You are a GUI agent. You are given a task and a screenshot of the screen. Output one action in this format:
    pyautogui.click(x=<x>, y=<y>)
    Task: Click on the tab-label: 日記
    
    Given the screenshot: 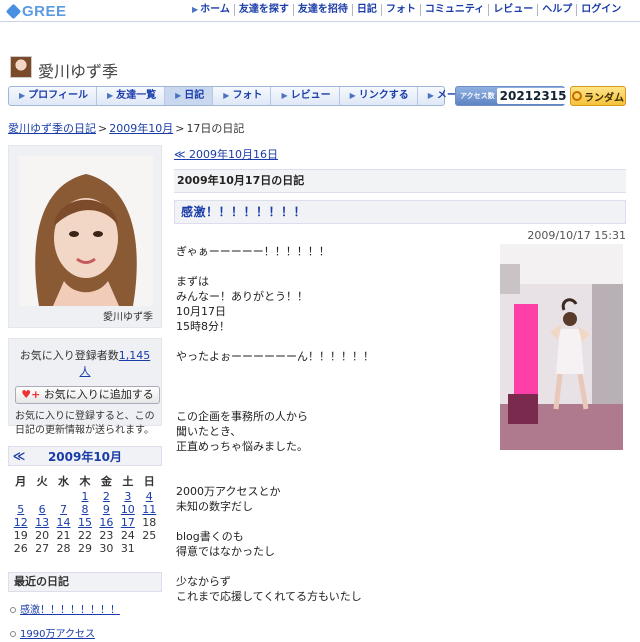 What is the action you would take?
    pyautogui.click(x=194, y=95)
    